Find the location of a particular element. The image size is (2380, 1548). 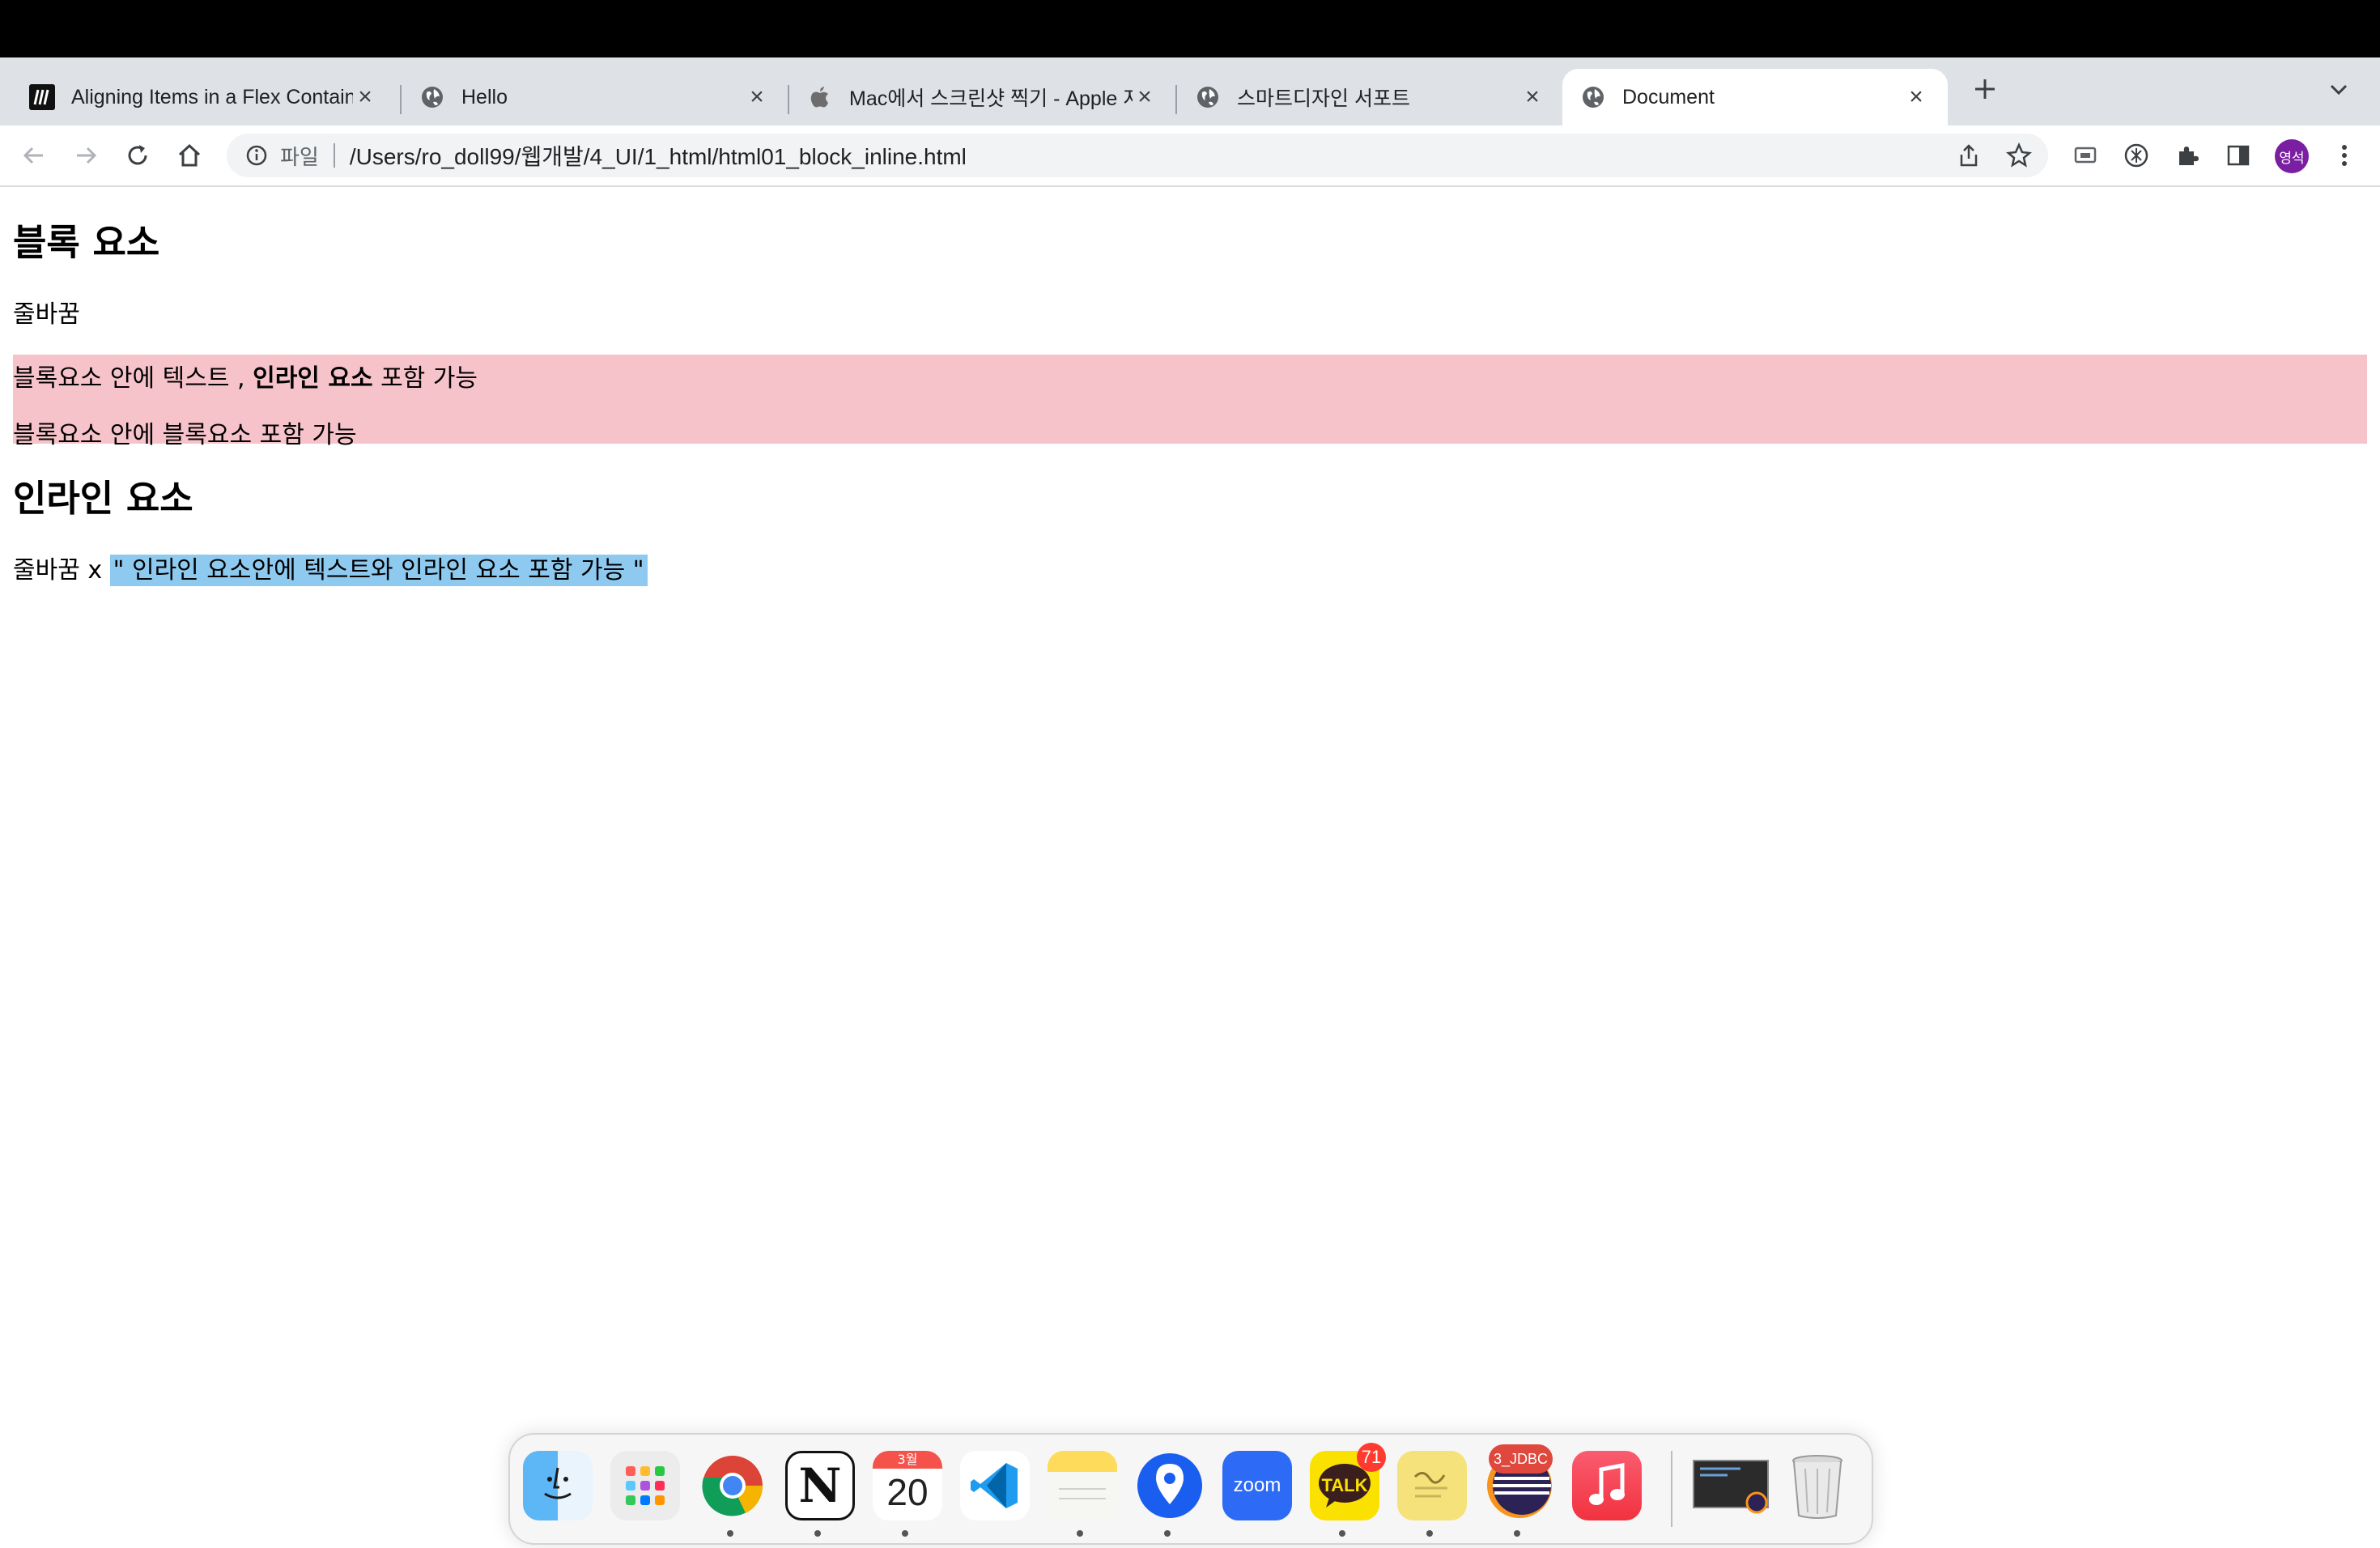

bookmark-button is located at coordinates (2019, 156).